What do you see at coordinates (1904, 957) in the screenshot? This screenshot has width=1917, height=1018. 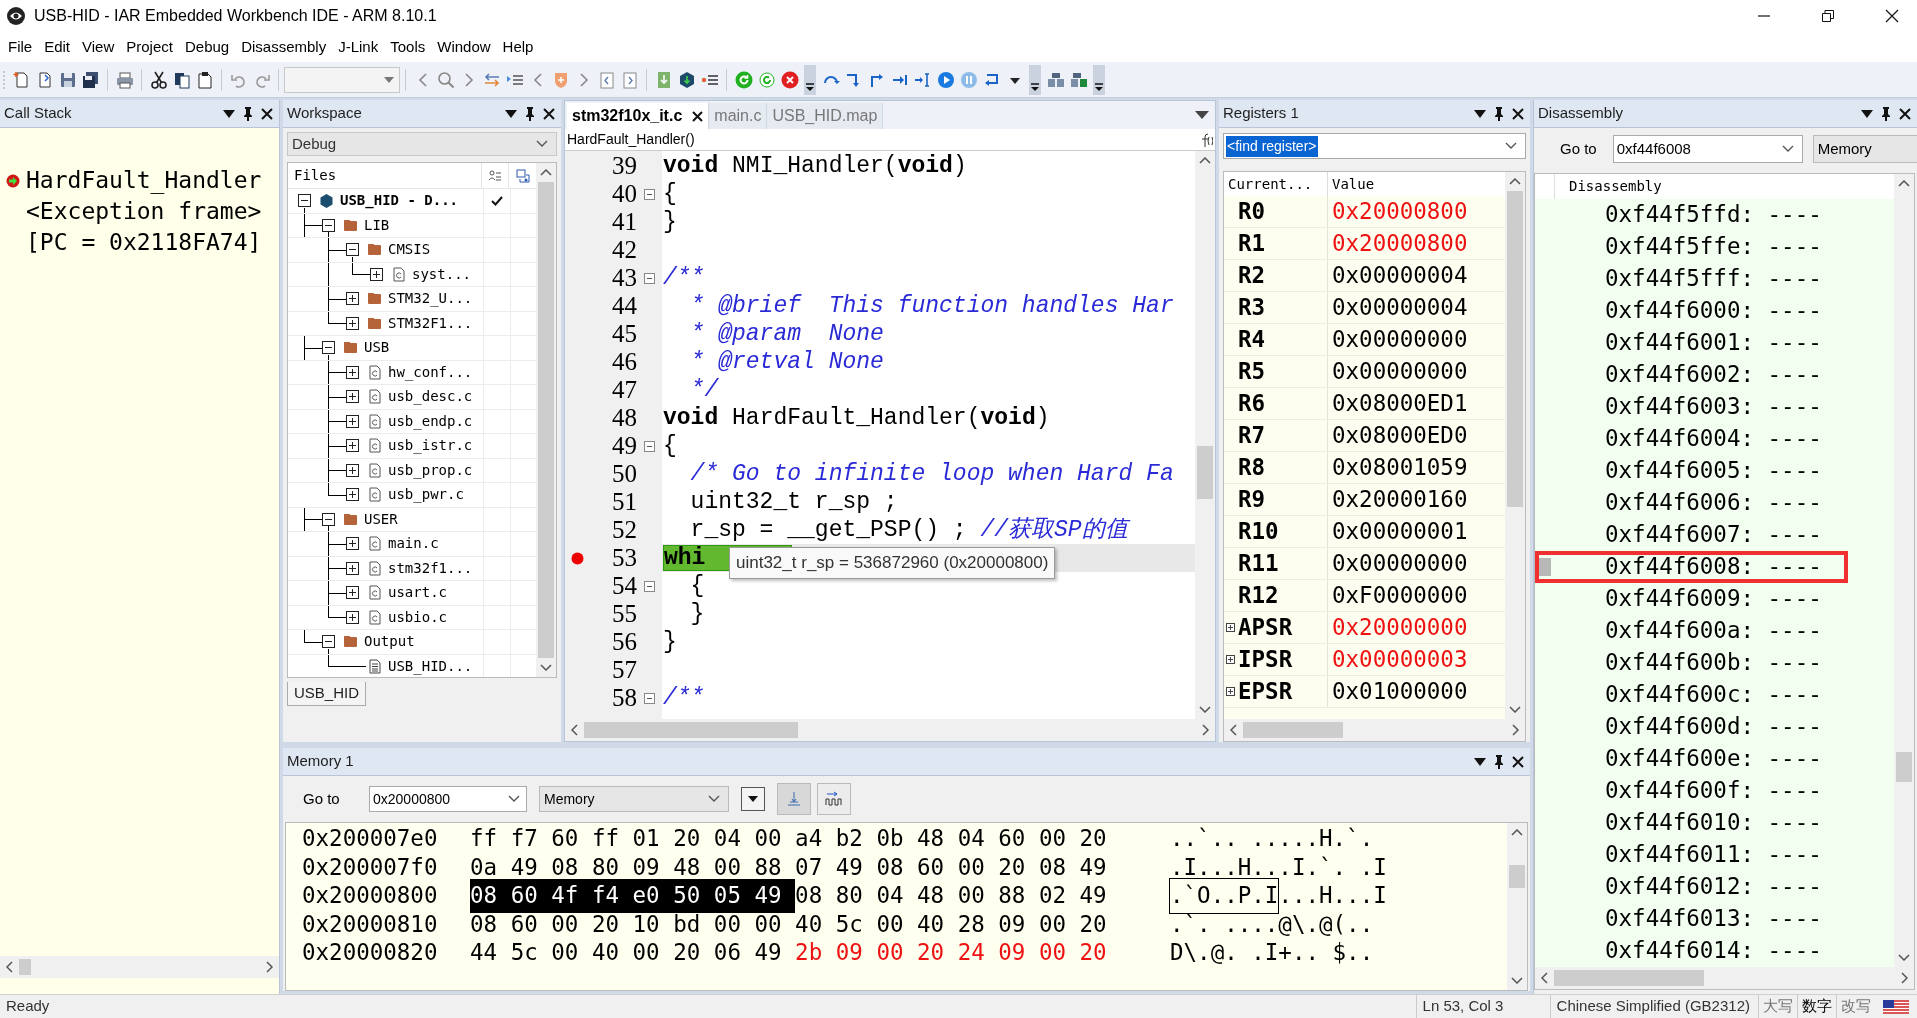 I see `scroll-down-icon` at bounding box center [1904, 957].